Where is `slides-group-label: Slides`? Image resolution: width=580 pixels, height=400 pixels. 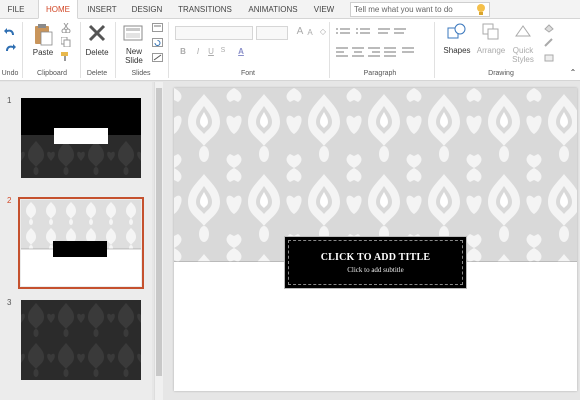 slides-group-label: Slides is located at coordinates (141, 73).